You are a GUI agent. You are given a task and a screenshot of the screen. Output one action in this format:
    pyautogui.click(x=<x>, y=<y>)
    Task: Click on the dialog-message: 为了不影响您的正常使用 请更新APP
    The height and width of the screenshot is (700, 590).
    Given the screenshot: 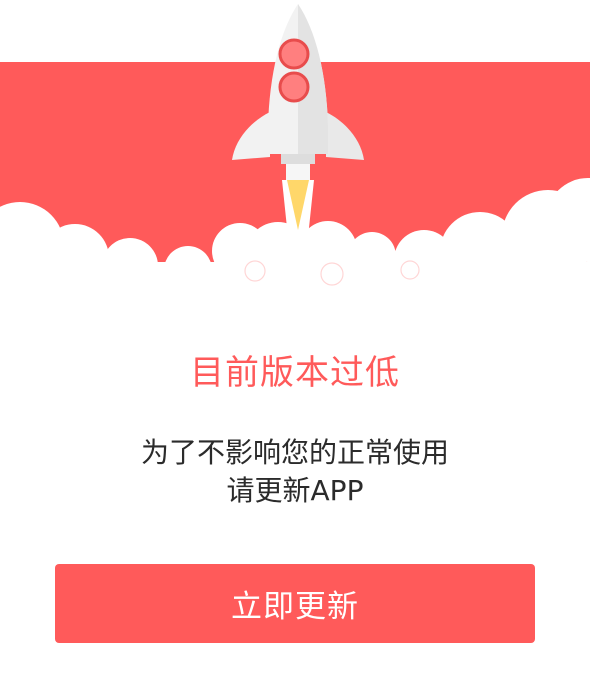 What is the action you would take?
    pyautogui.click(x=295, y=472)
    